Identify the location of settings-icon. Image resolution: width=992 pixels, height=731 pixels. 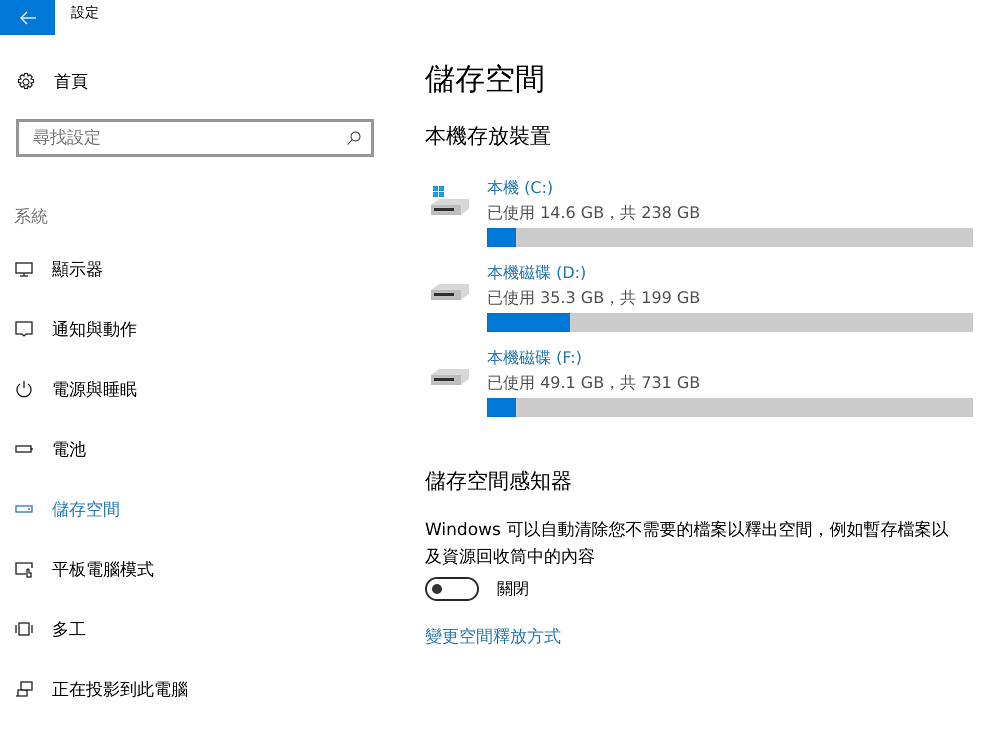
(26, 82).